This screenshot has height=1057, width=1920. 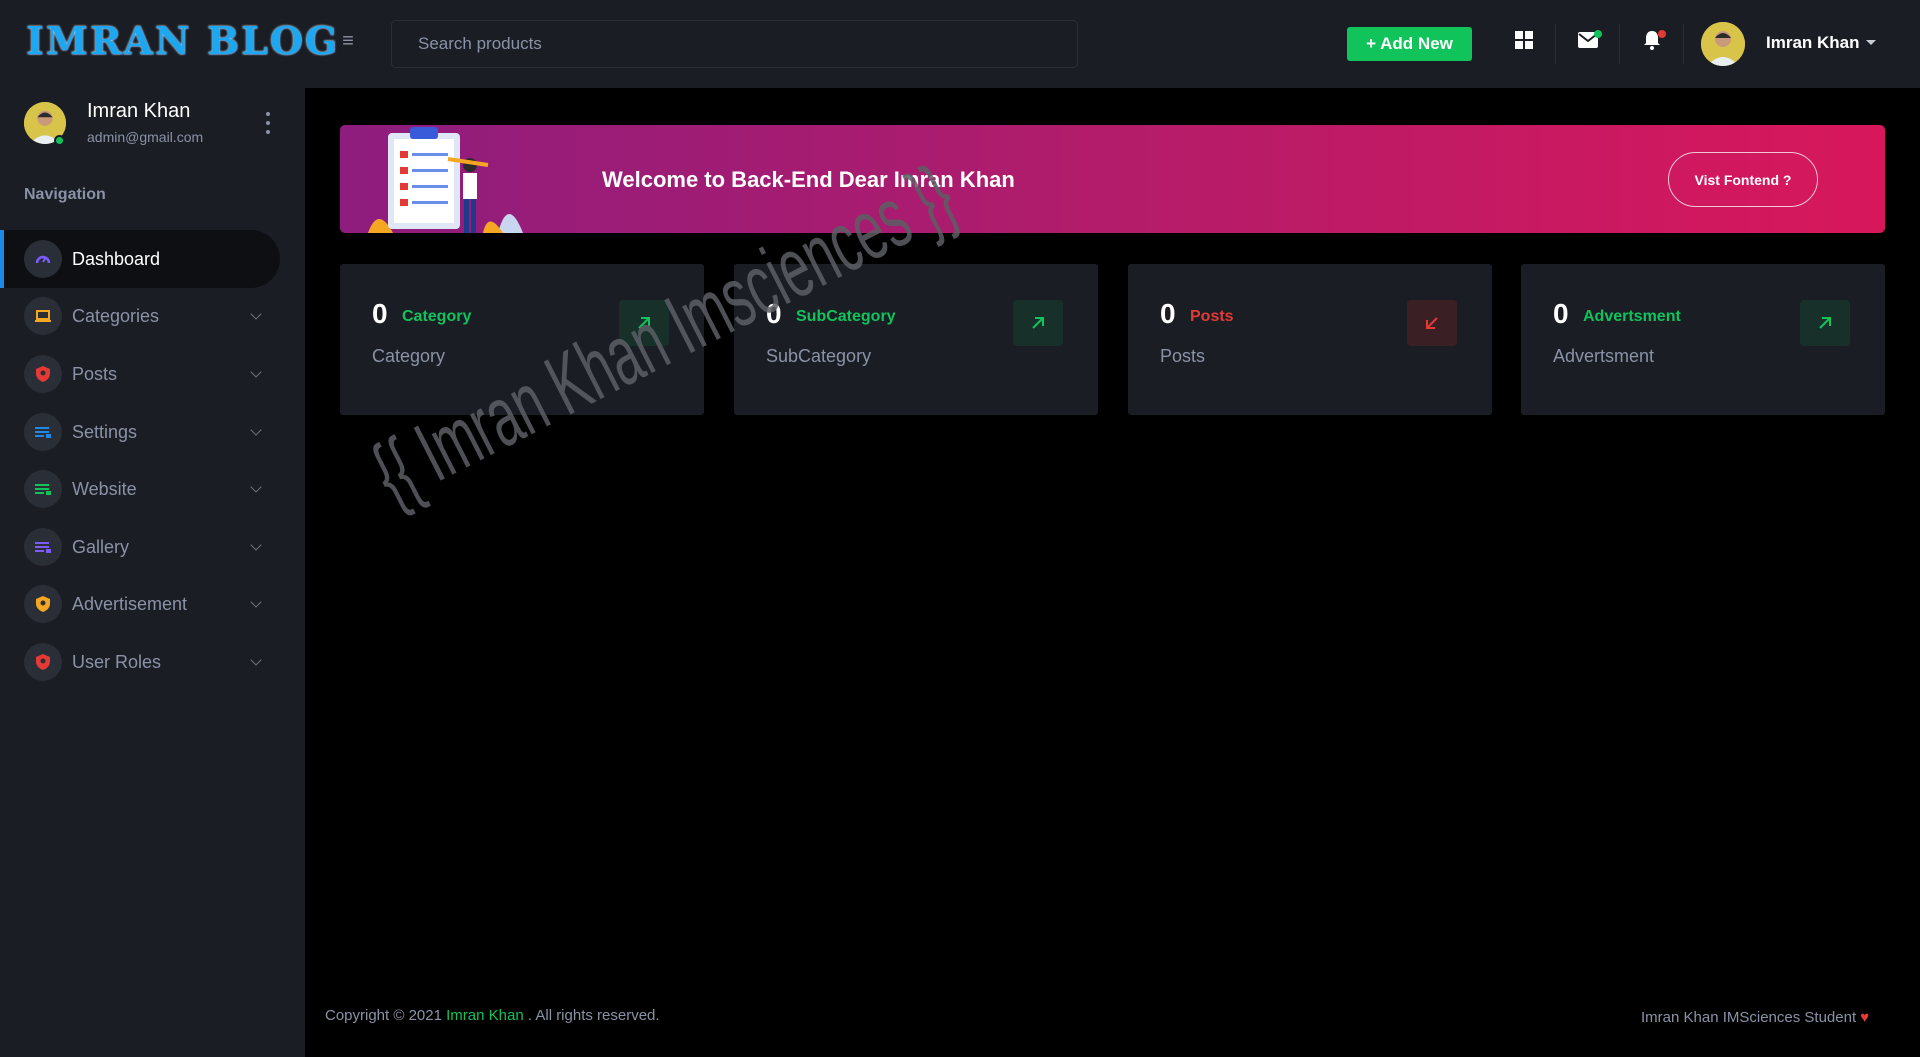 I want to click on avatar, so click(x=1723, y=44).